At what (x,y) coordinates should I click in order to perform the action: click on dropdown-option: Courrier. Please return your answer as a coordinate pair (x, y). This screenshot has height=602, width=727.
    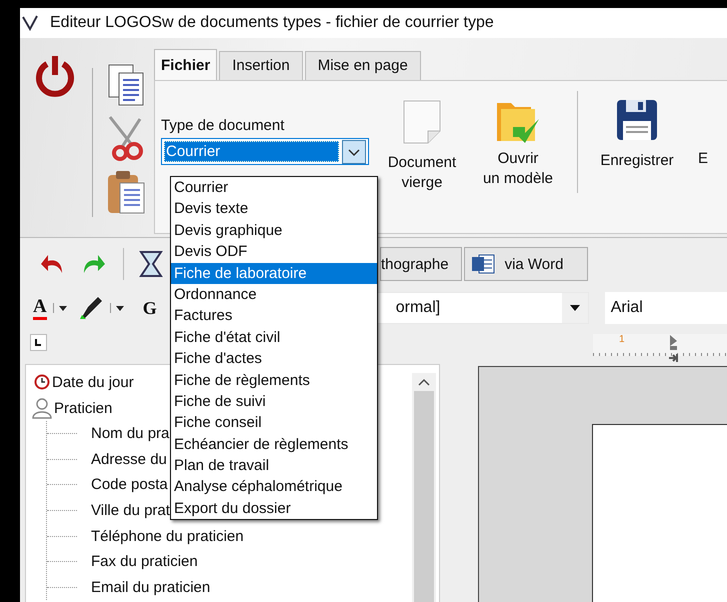
    Looking at the image, I should click on (274, 187).